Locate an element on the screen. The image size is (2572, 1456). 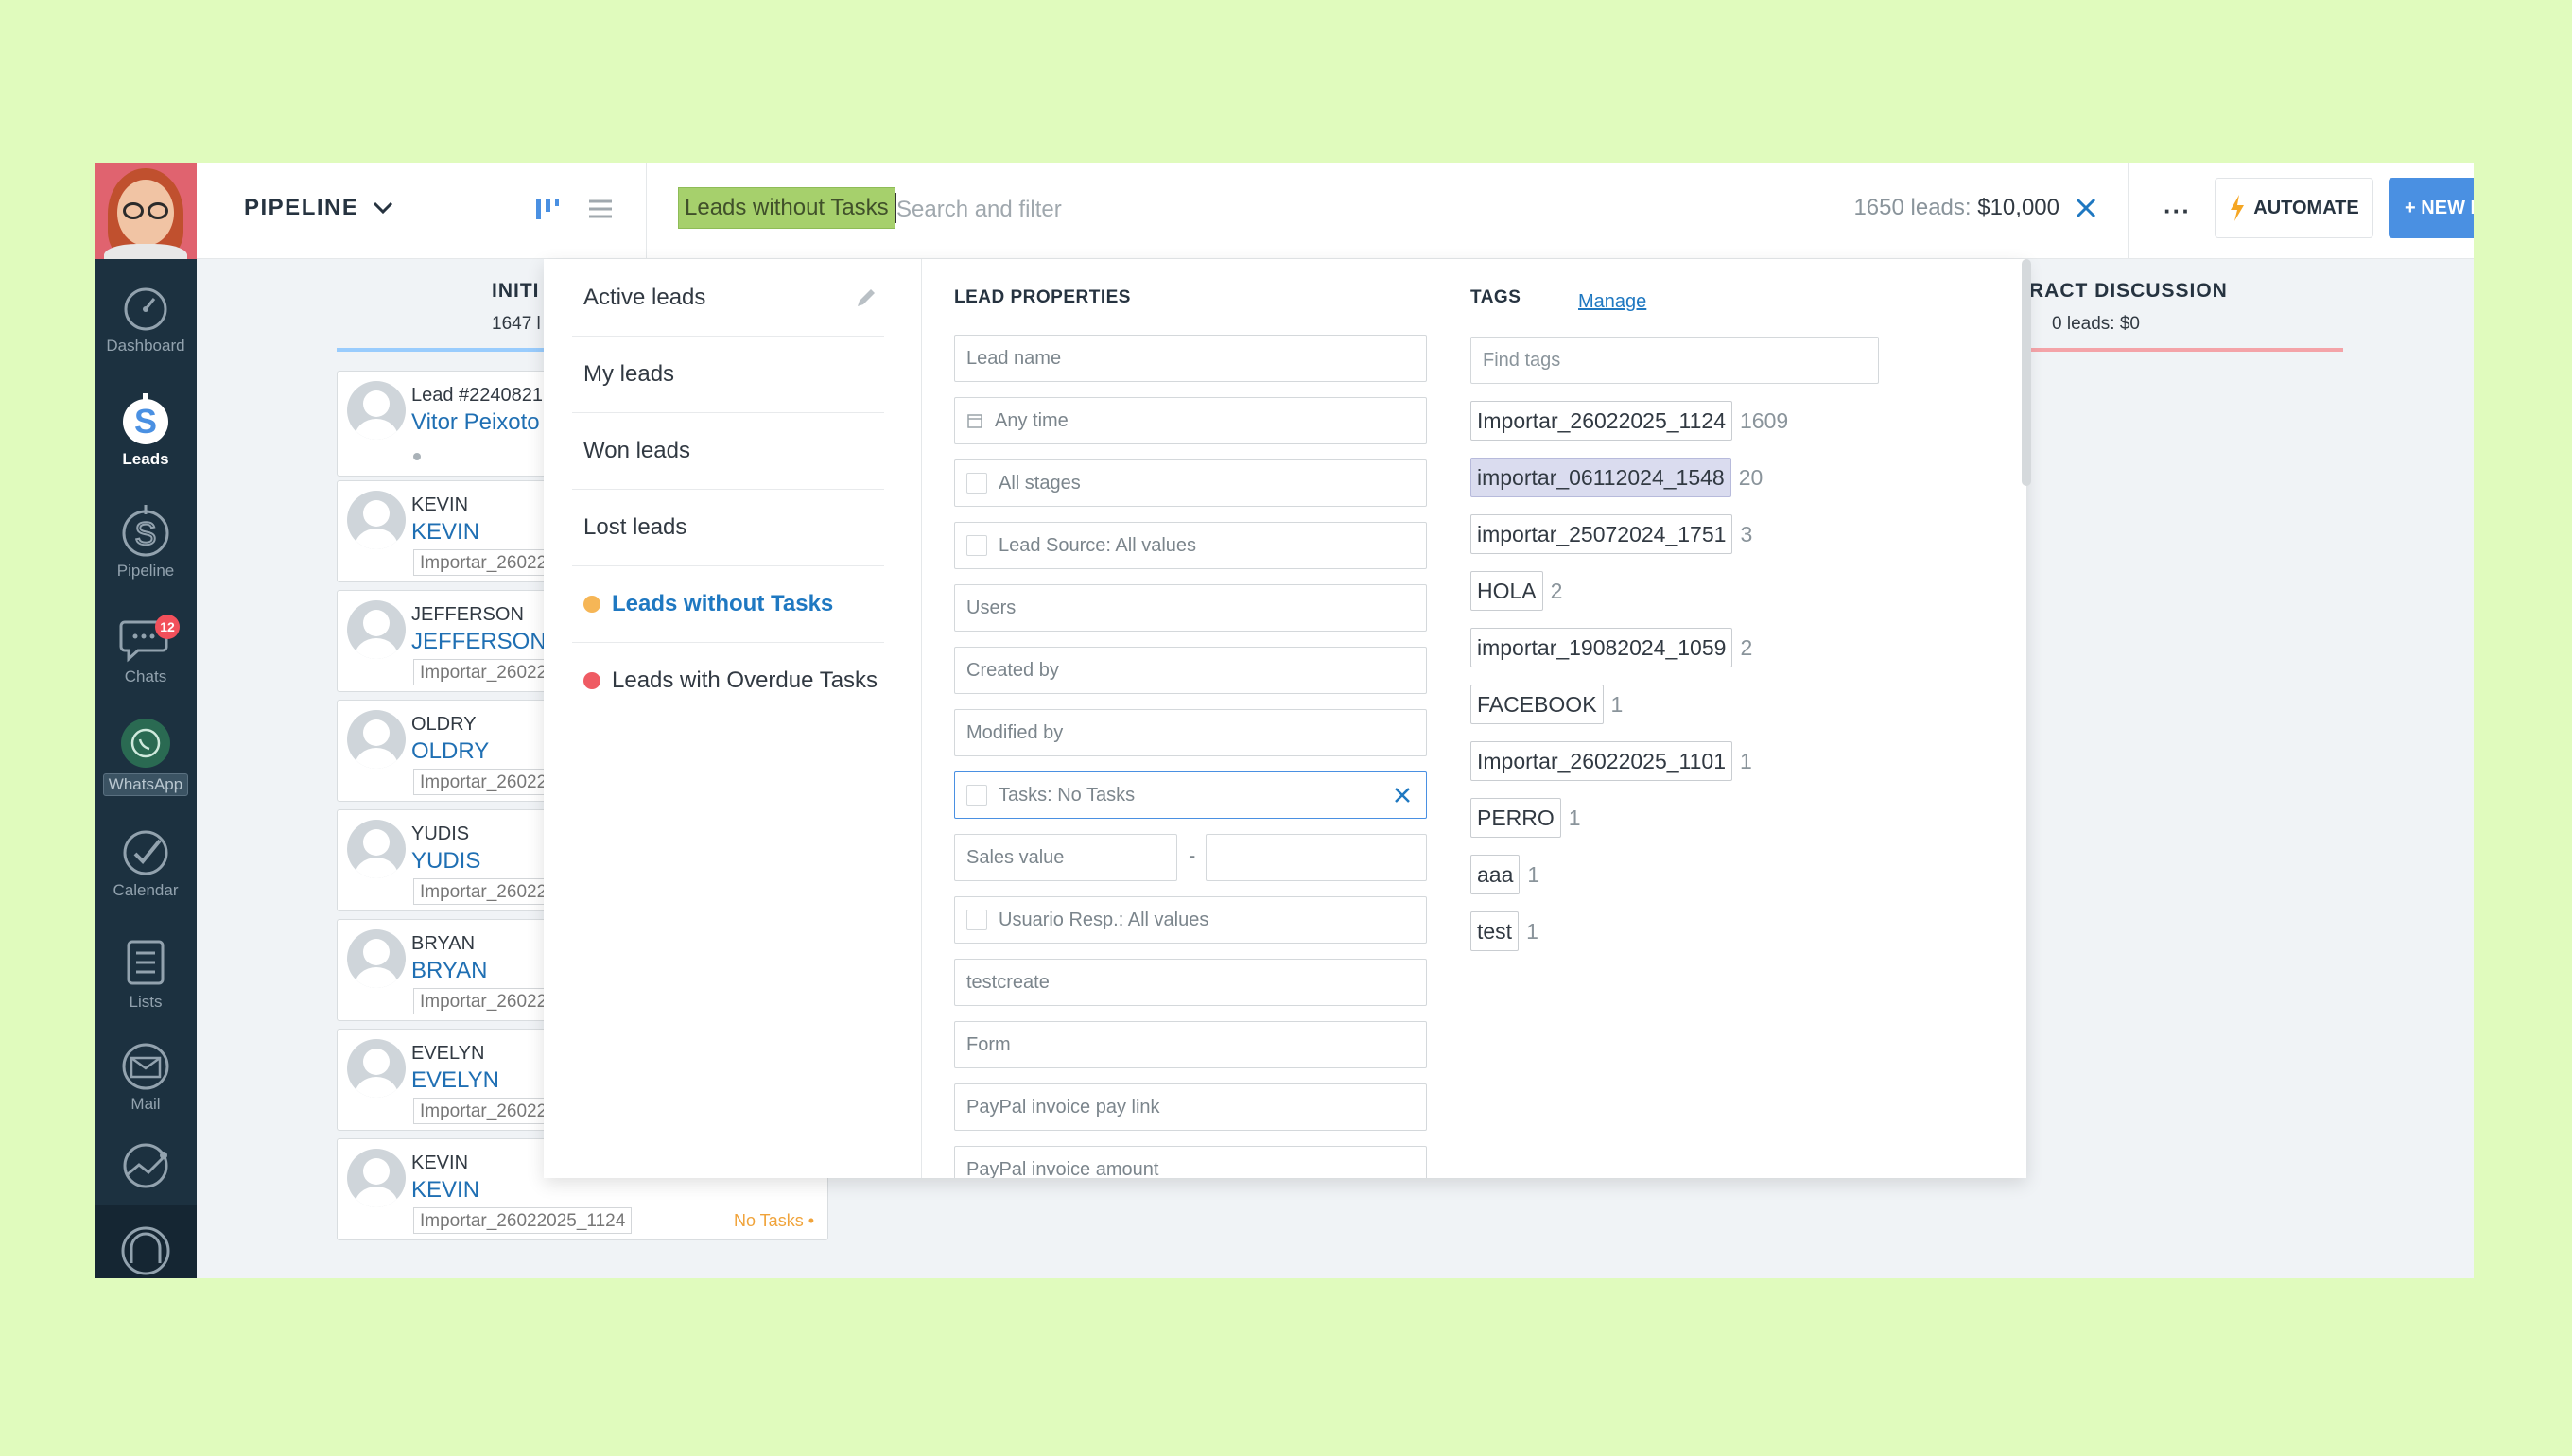
user-avatar is located at coordinates (146, 211).